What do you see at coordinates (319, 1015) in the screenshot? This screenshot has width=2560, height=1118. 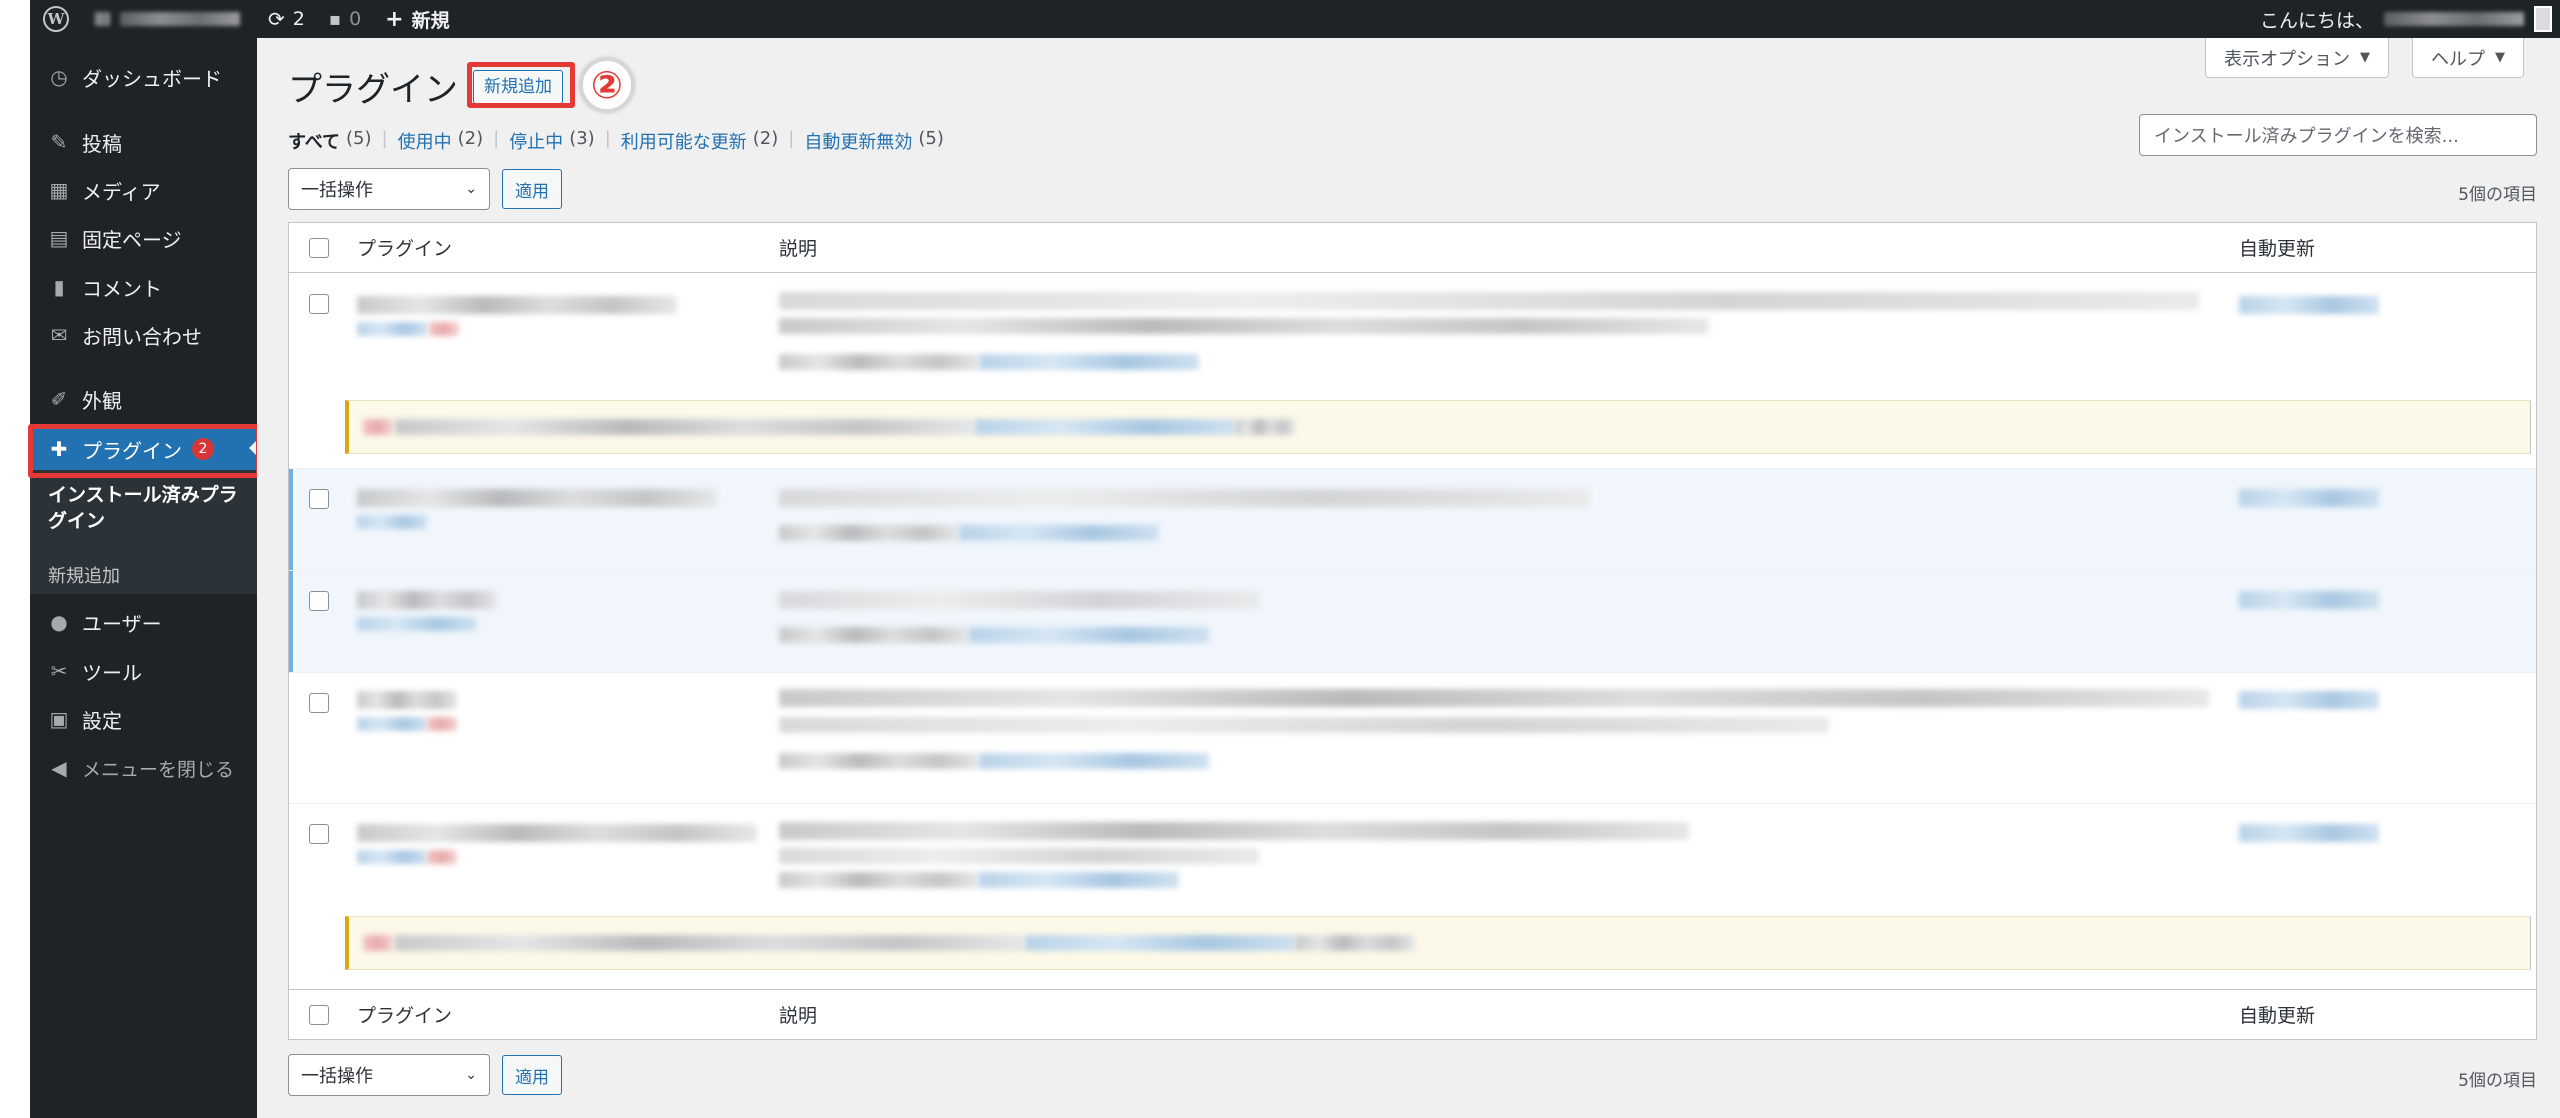 I see `select-all-checkbox-footer` at bounding box center [319, 1015].